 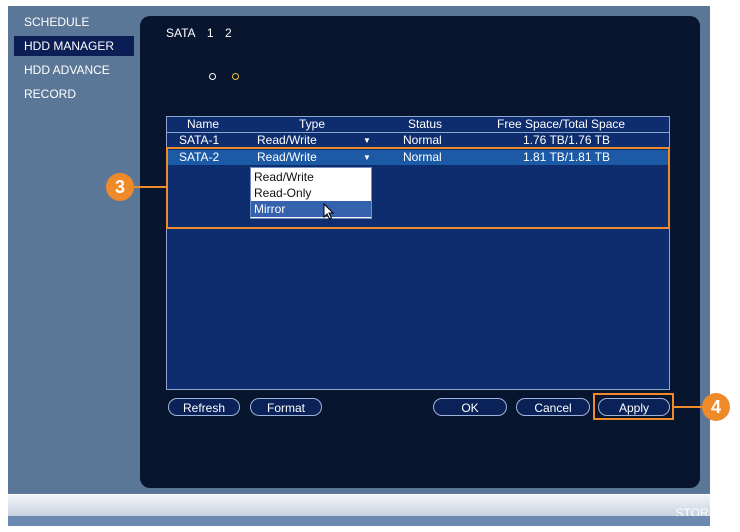 What do you see at coordinates (203, 33) in the screenshot?
I see `sata-header: SATA 1 2` at bounding box center [203, 33].